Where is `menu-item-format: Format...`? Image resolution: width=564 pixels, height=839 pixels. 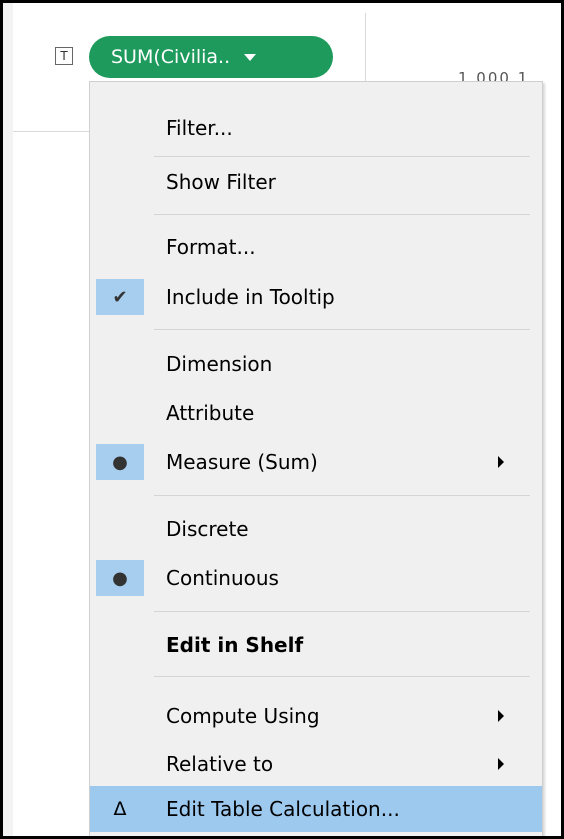 menu-item-format: Format... is located at coordinates (316, 247).